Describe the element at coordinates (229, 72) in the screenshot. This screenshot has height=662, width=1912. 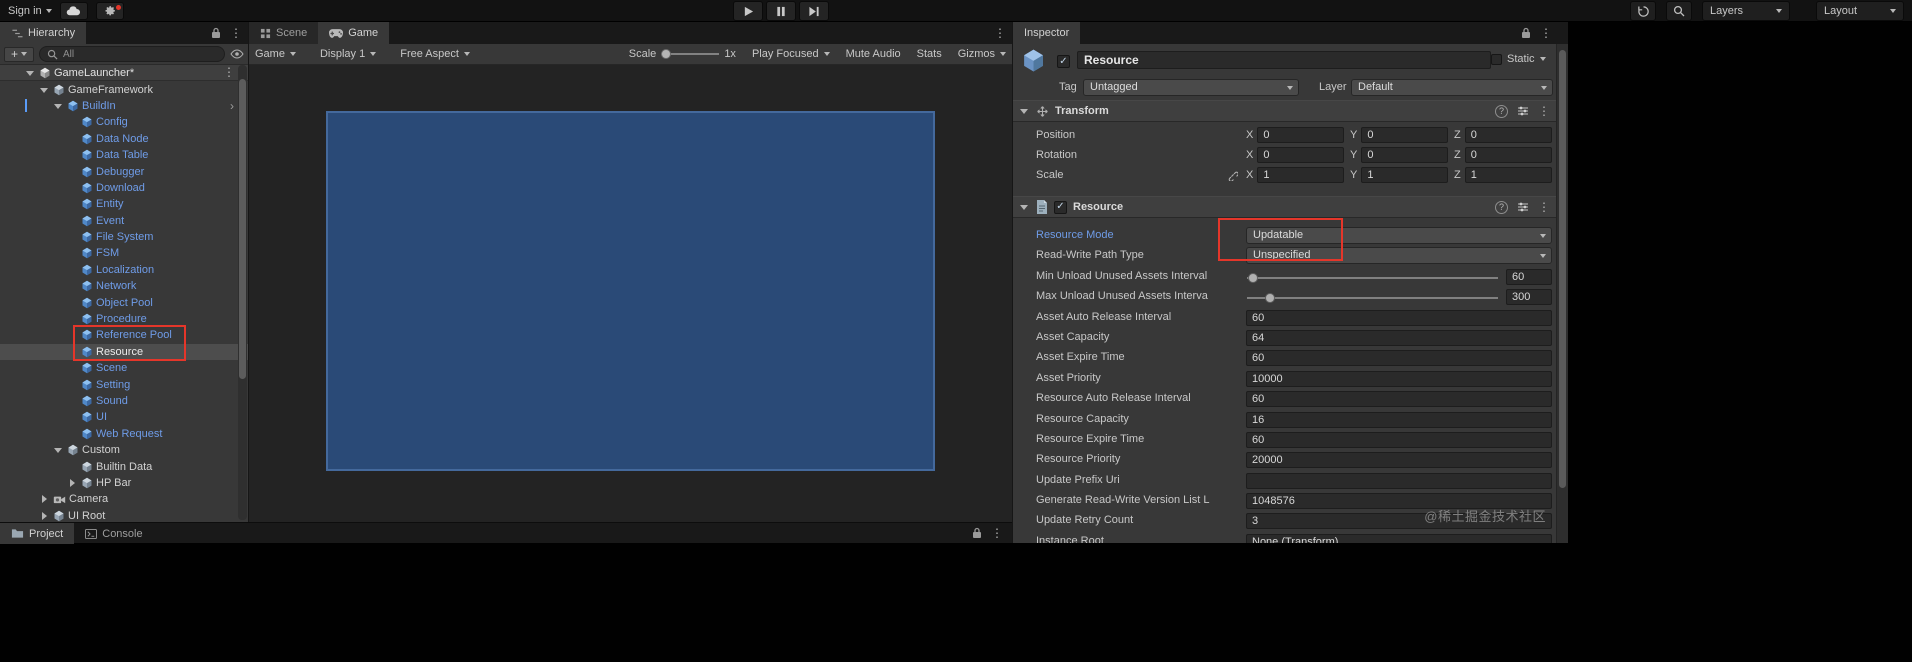
I see `scene-options-kebab-icon: ⋮` at that location.